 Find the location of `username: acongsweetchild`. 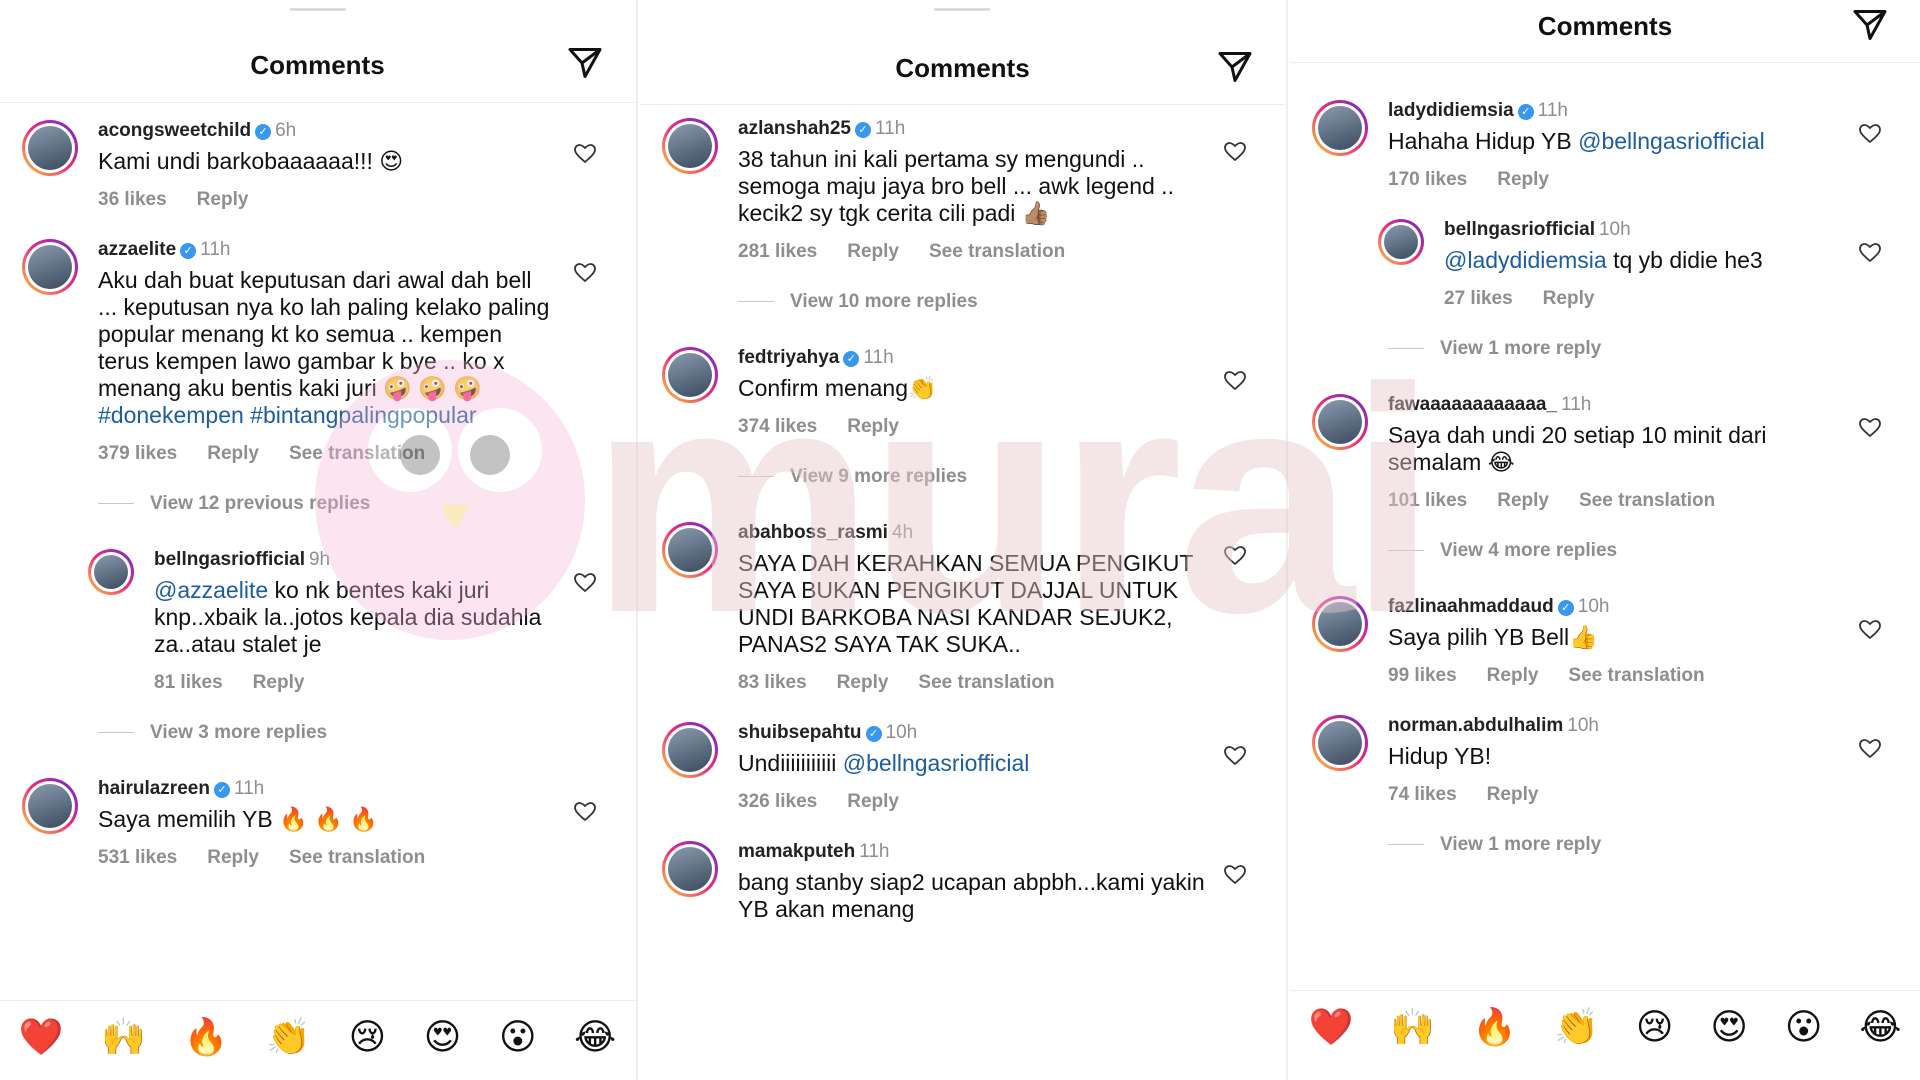

username: acongsweetchild is located at coordinates (174, 130).